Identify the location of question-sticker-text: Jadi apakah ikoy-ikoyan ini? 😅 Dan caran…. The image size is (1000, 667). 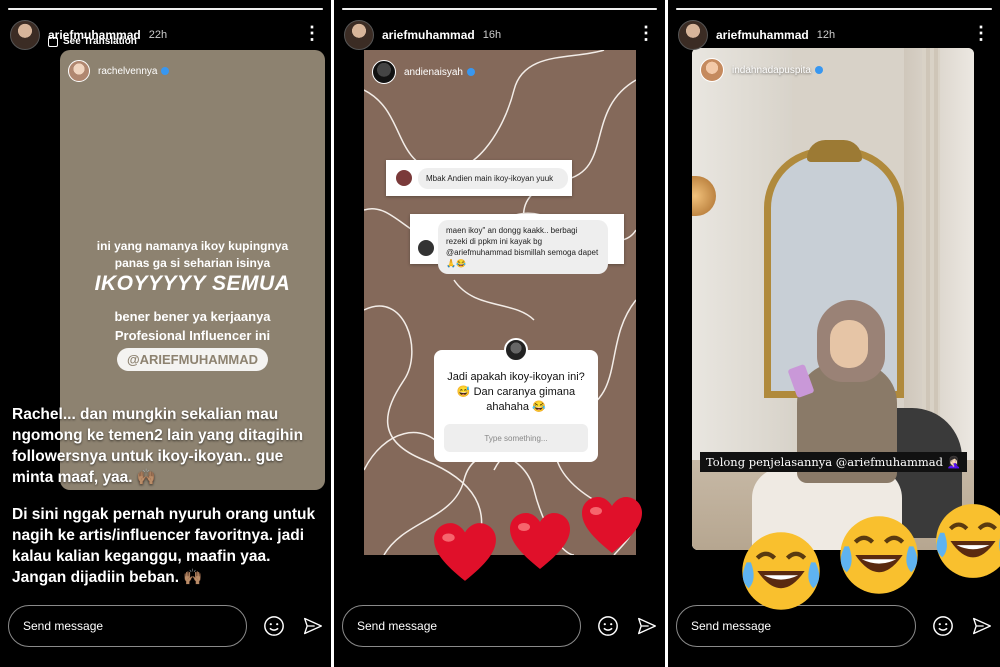
(516, 392).